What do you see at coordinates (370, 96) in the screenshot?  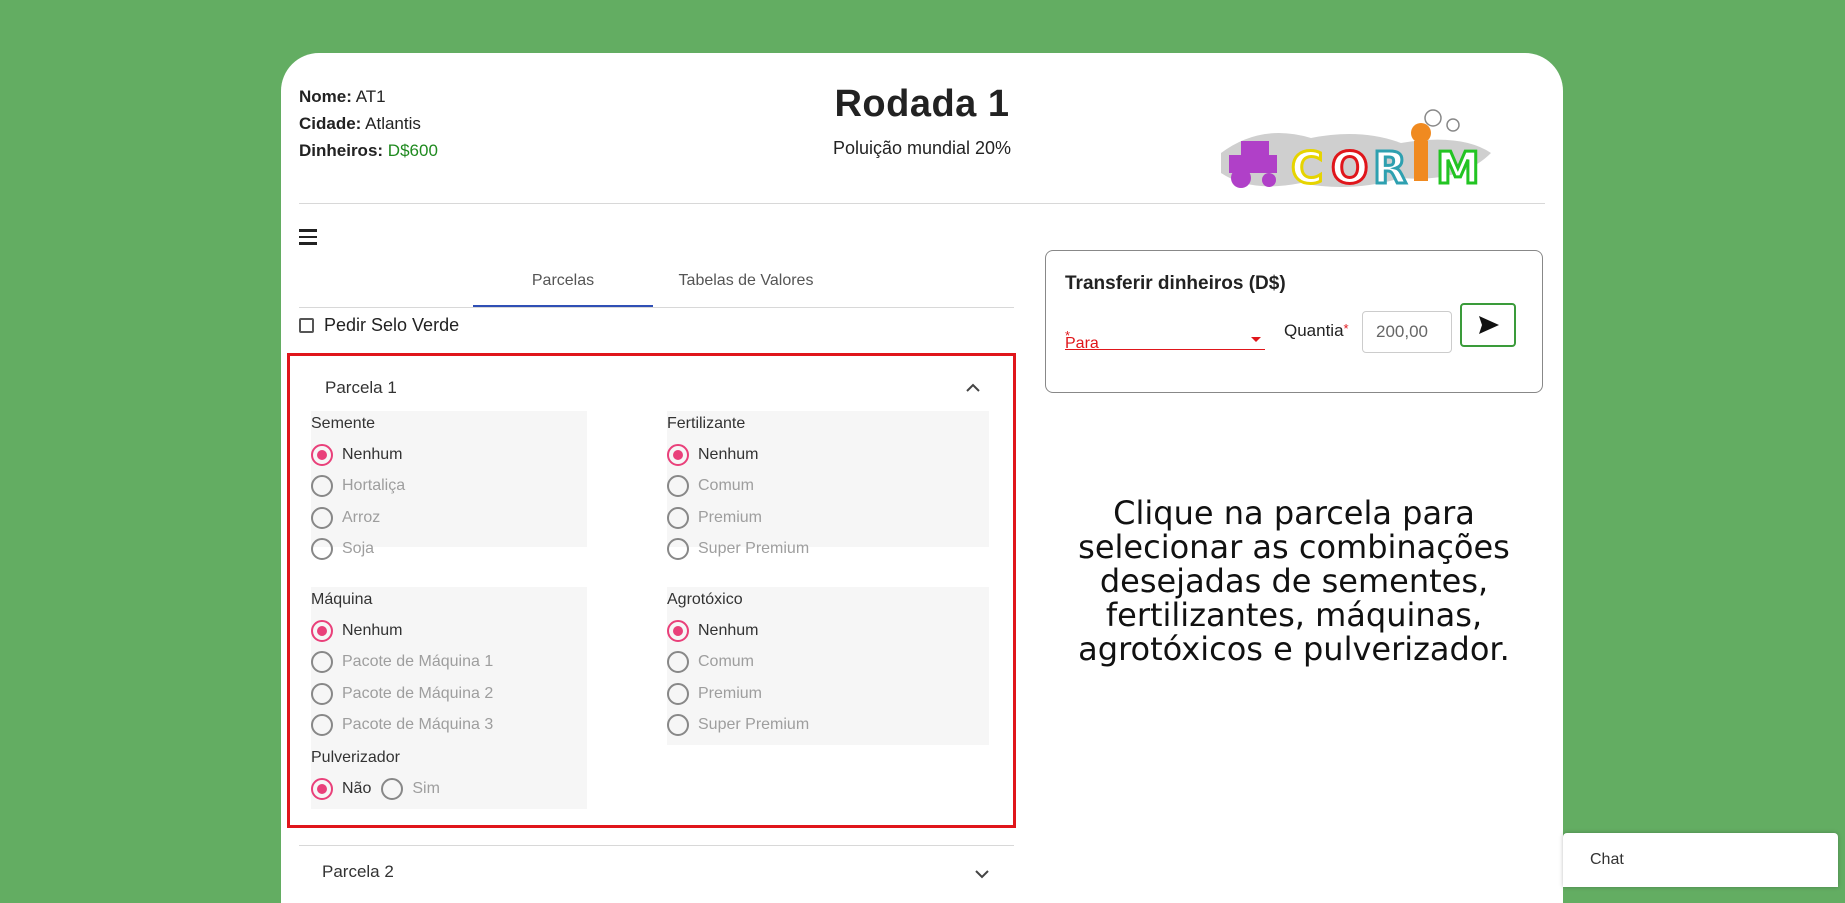 I see `player-name: AT1` at bounding box center [370, 96].